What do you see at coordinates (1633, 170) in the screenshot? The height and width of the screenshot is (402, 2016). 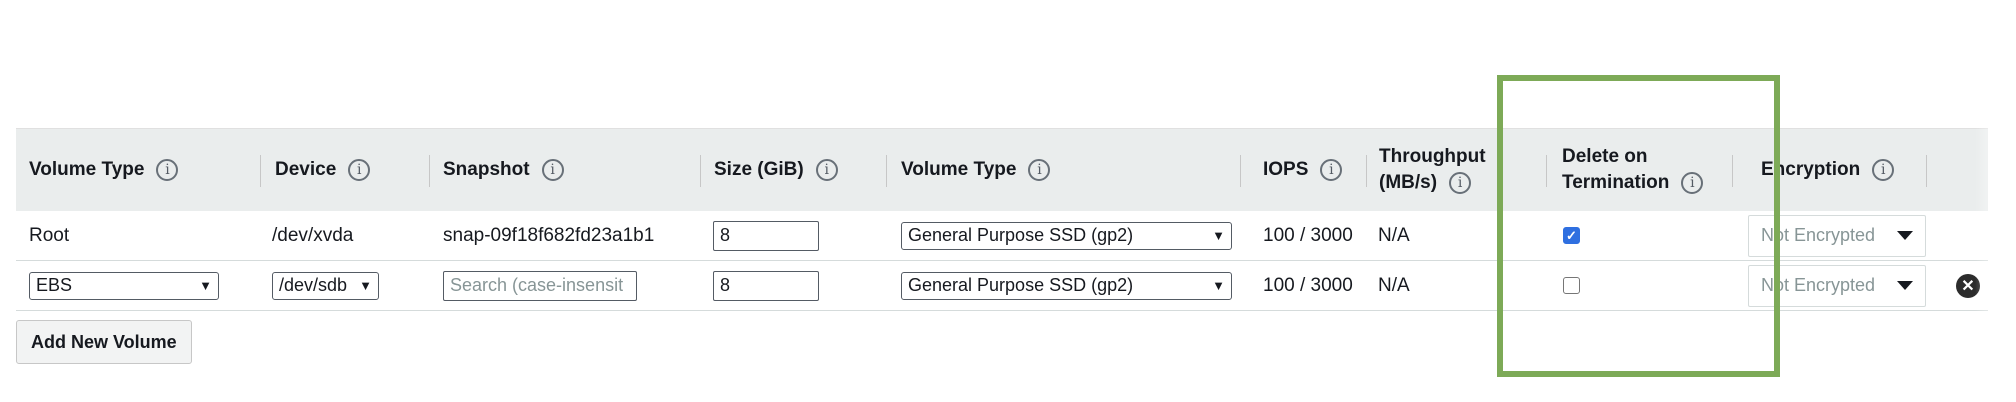 I see `col-delete-on-termination: Delete on Termination i` at bounding box center [1633, 170].